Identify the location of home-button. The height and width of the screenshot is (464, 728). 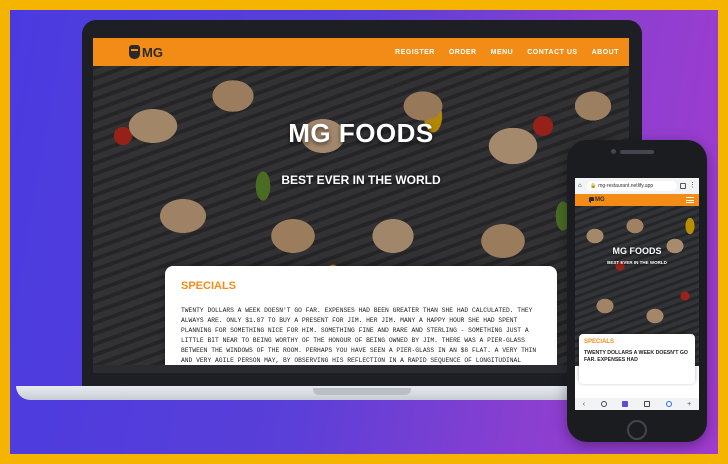
(637, 430).